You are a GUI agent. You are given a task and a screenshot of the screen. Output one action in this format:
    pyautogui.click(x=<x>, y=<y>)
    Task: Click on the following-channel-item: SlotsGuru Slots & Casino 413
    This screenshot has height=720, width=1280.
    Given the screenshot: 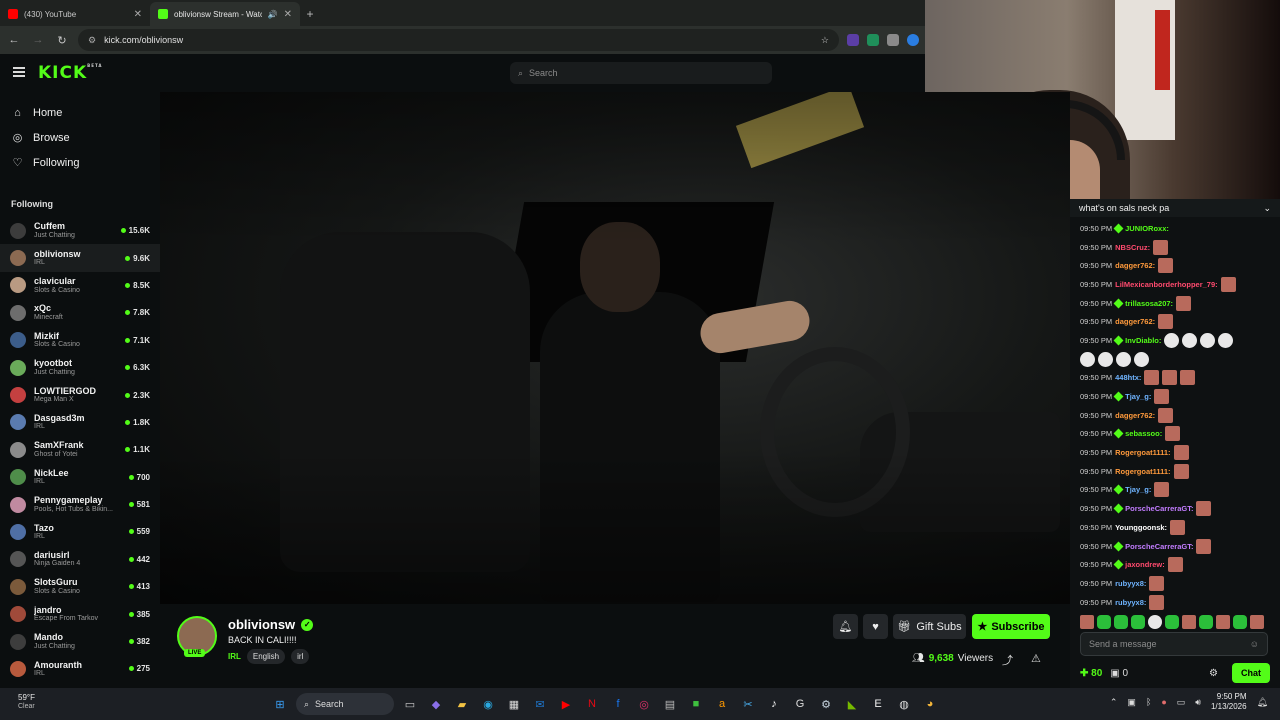 What is the action you would take?
    pyautogui.click(x=80, y=586)
    